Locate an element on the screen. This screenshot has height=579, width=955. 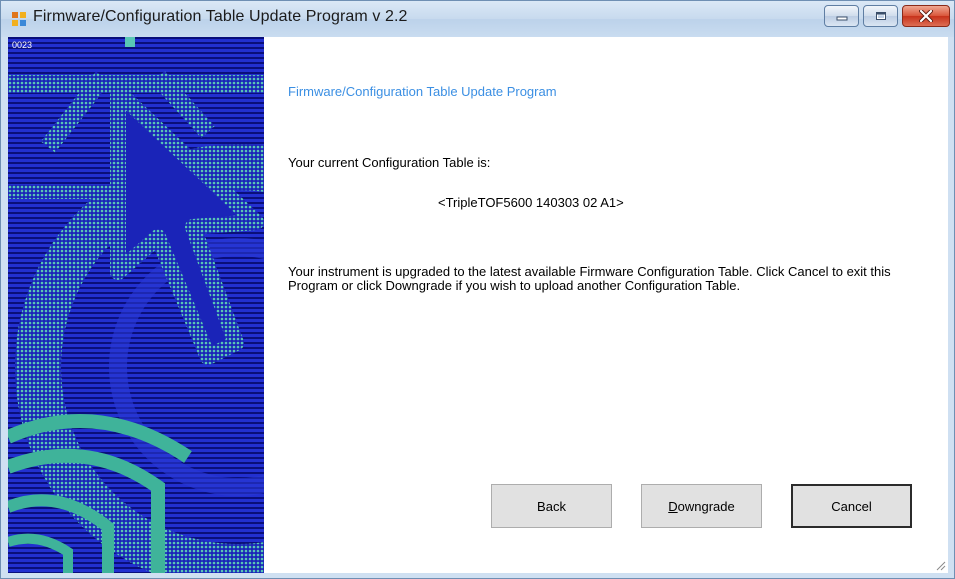
app-window-icon is located at coordinates (19, 19).